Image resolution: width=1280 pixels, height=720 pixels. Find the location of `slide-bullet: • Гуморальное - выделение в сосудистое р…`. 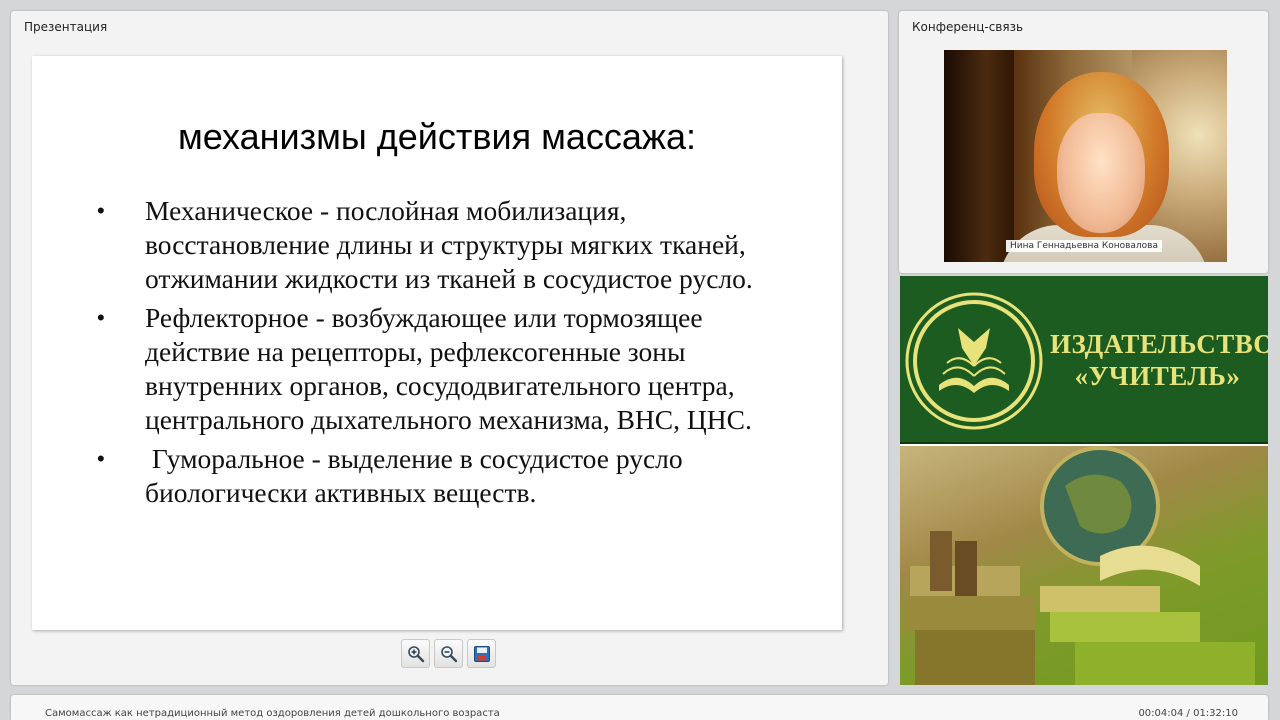

slide-bullet: • Гуморальное - выделение в сосудистое р… is located at coordinates (447, 476).